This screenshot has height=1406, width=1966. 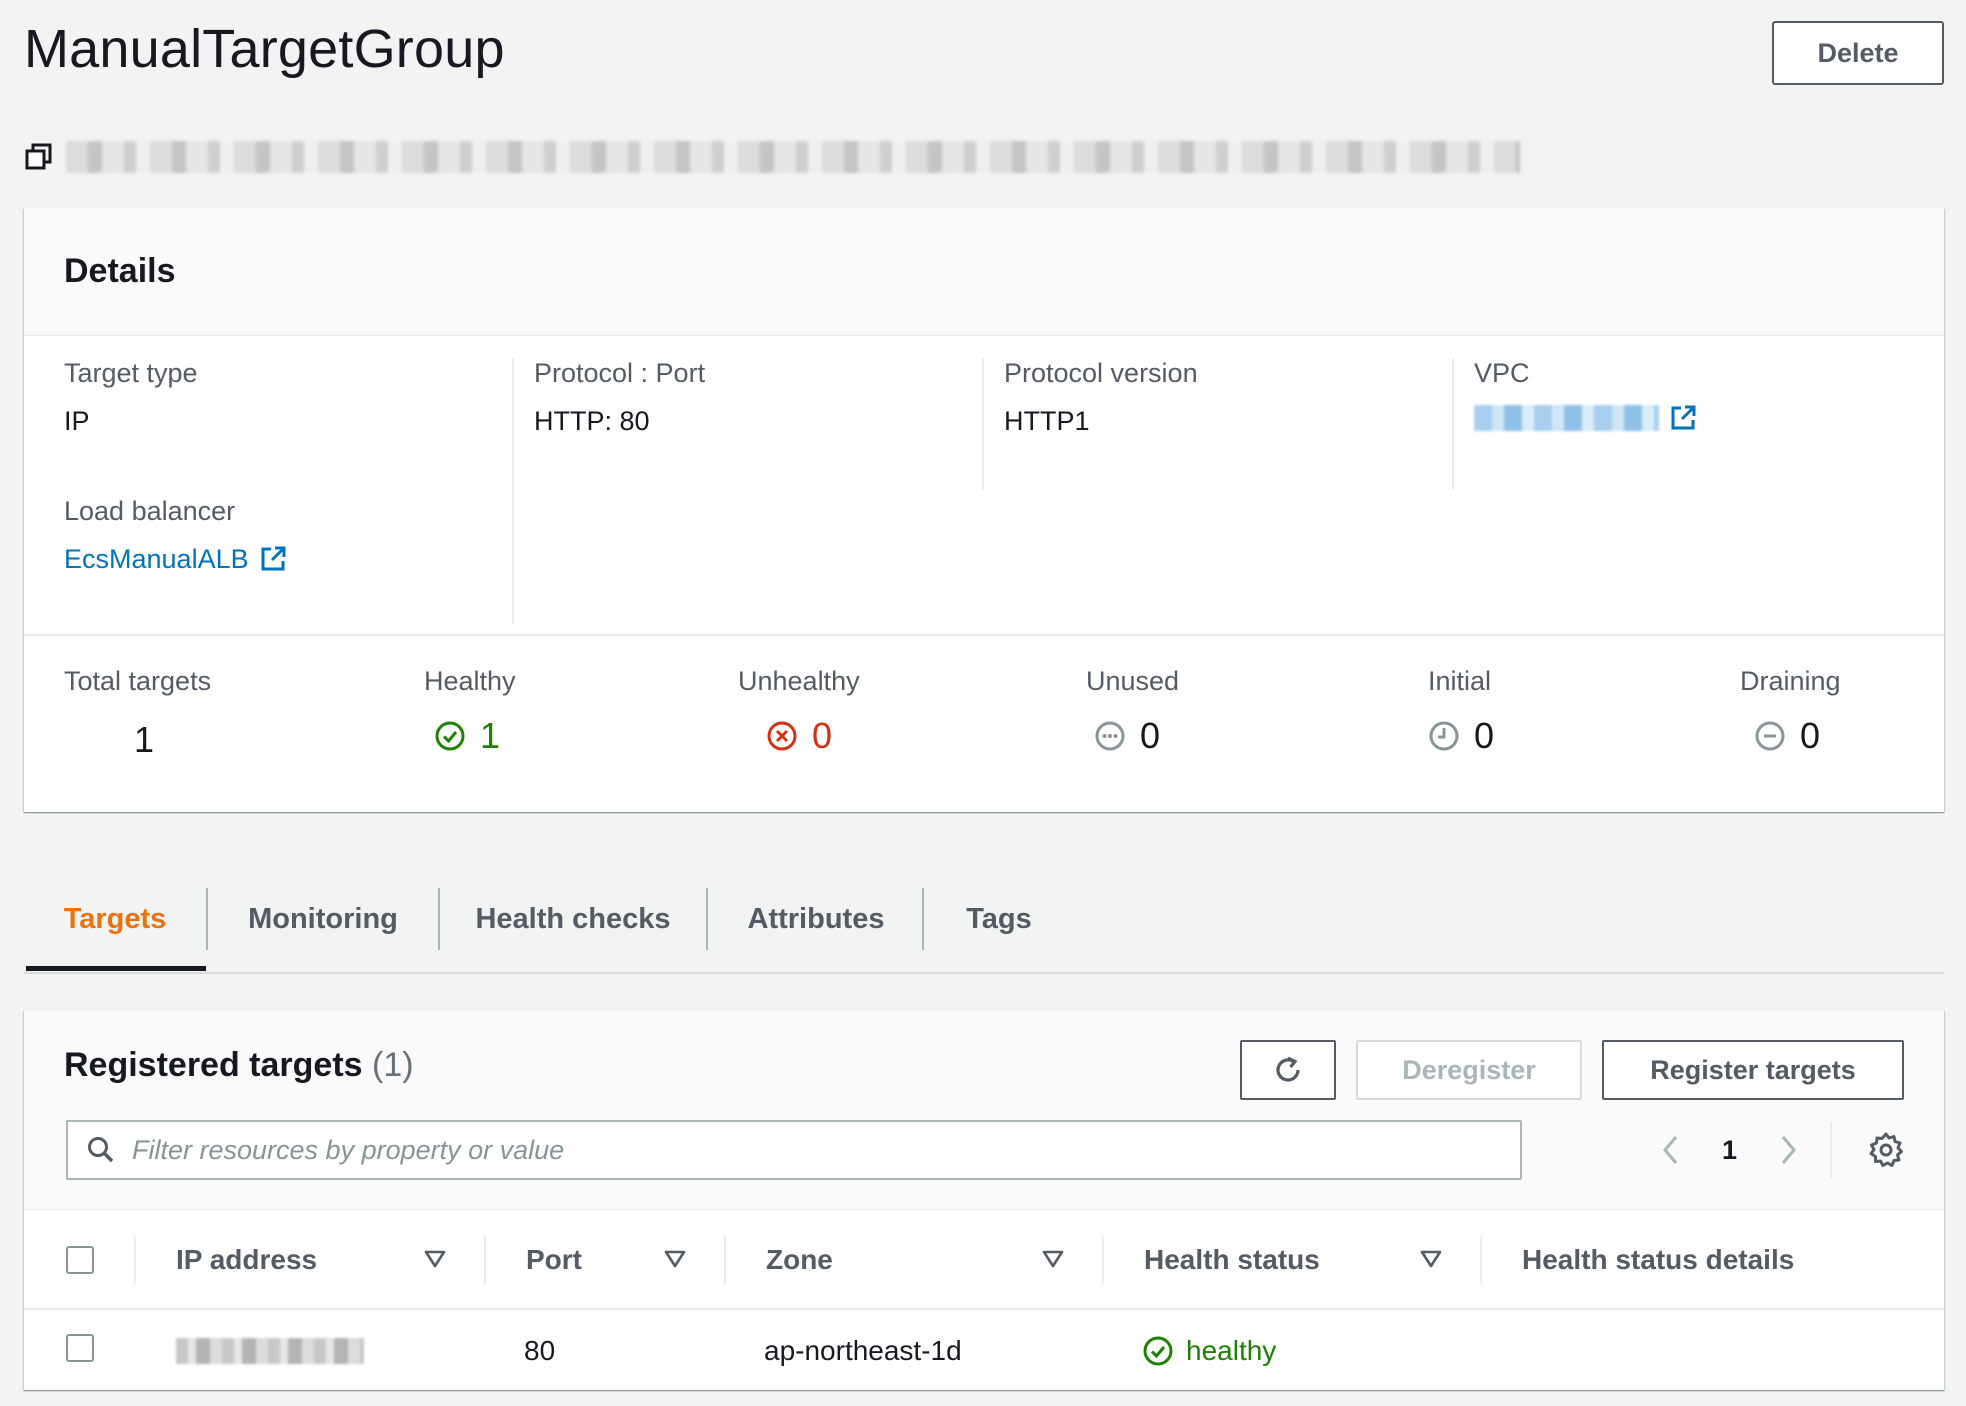 What do you see at coordinates (573, 919) in the screenshot?
I see `tab-health-checks: Health checks` at bounding box center [573, 919].